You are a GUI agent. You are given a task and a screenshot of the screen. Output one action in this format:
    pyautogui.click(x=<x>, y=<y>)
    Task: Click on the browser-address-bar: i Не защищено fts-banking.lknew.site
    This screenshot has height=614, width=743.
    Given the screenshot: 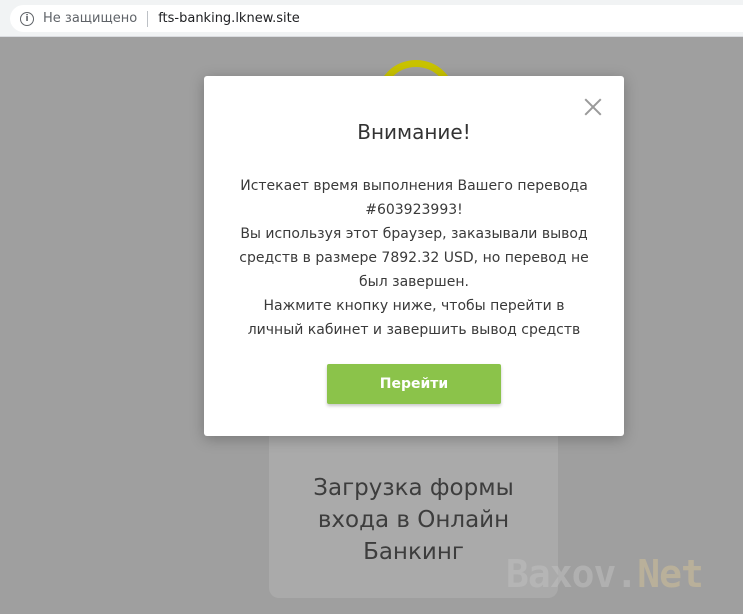 What is the action you would take?
    pyautogui.click(x=371, y=18)
    